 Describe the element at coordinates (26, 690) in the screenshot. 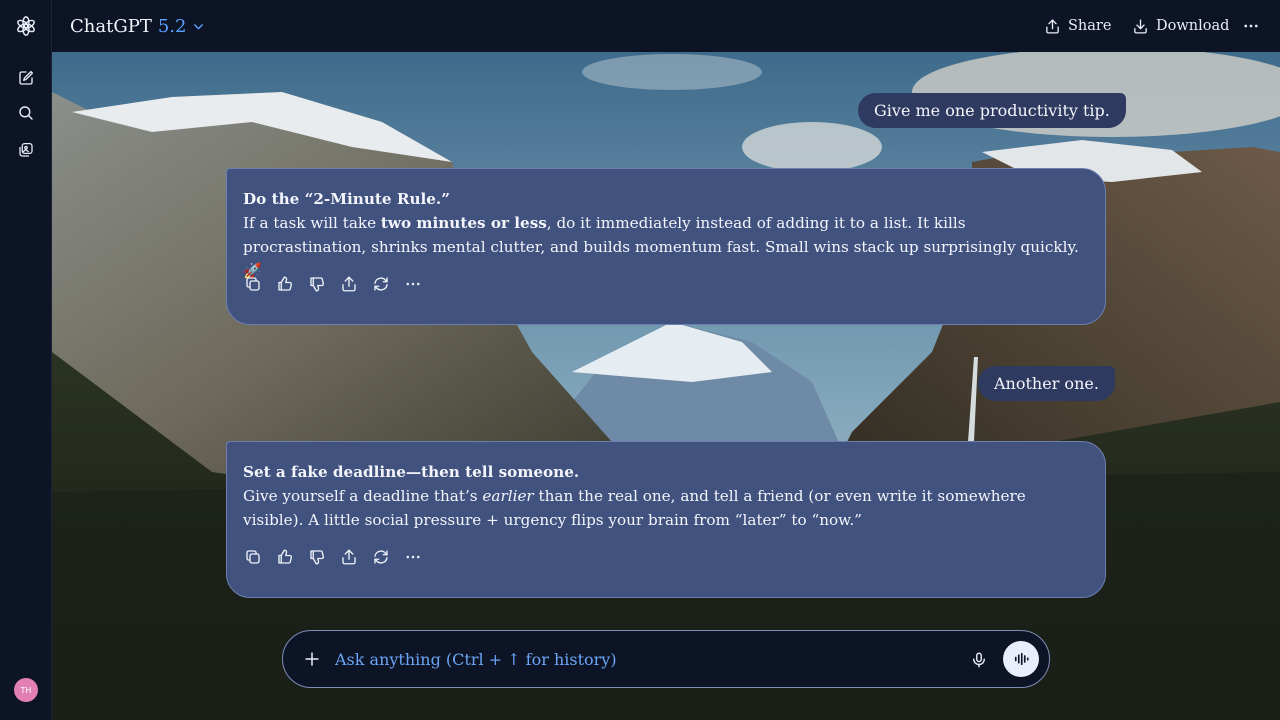

I see `user-avatar: TH` at that location.